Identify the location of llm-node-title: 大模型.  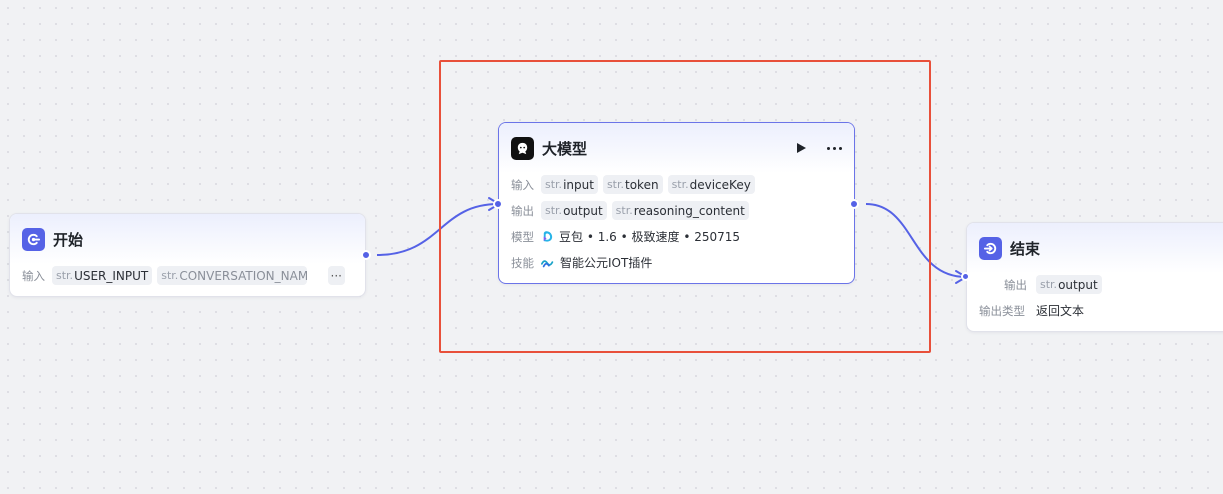
(565, 148).